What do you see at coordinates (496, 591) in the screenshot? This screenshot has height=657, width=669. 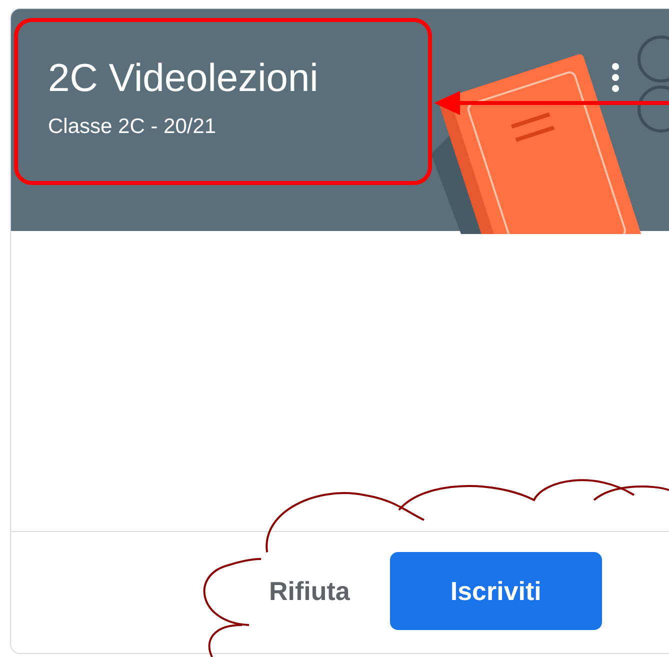 I see `join-button: Iscriviti` at bounding box center [496, 591].